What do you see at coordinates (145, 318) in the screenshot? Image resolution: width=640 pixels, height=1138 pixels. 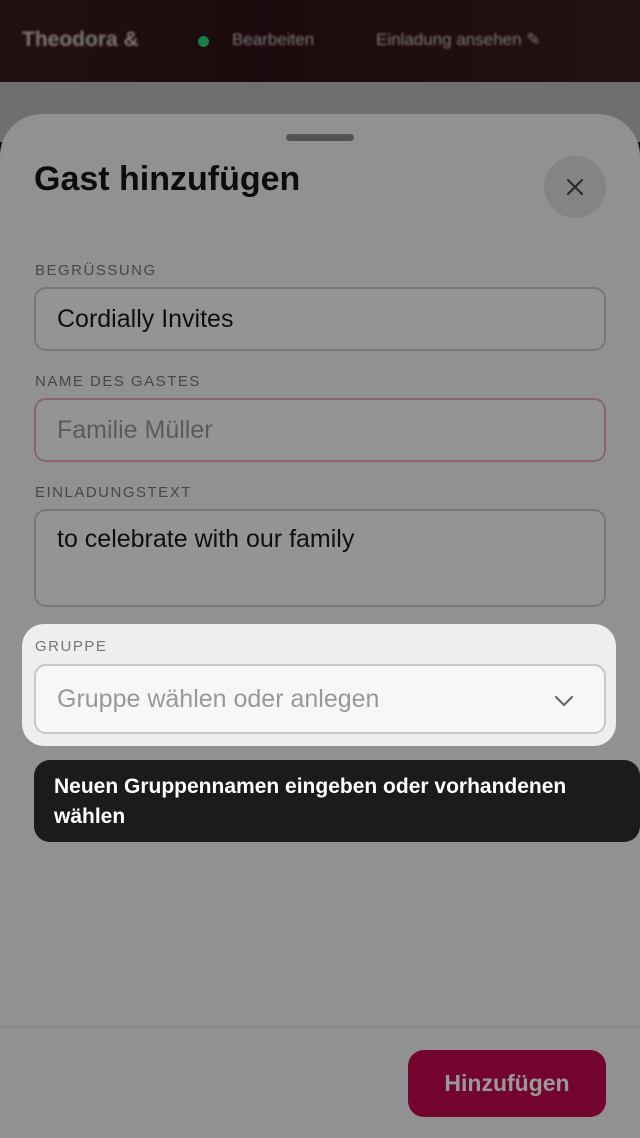 I see `greeting-value: Cordially Invites` at bounding box center [145, 318].